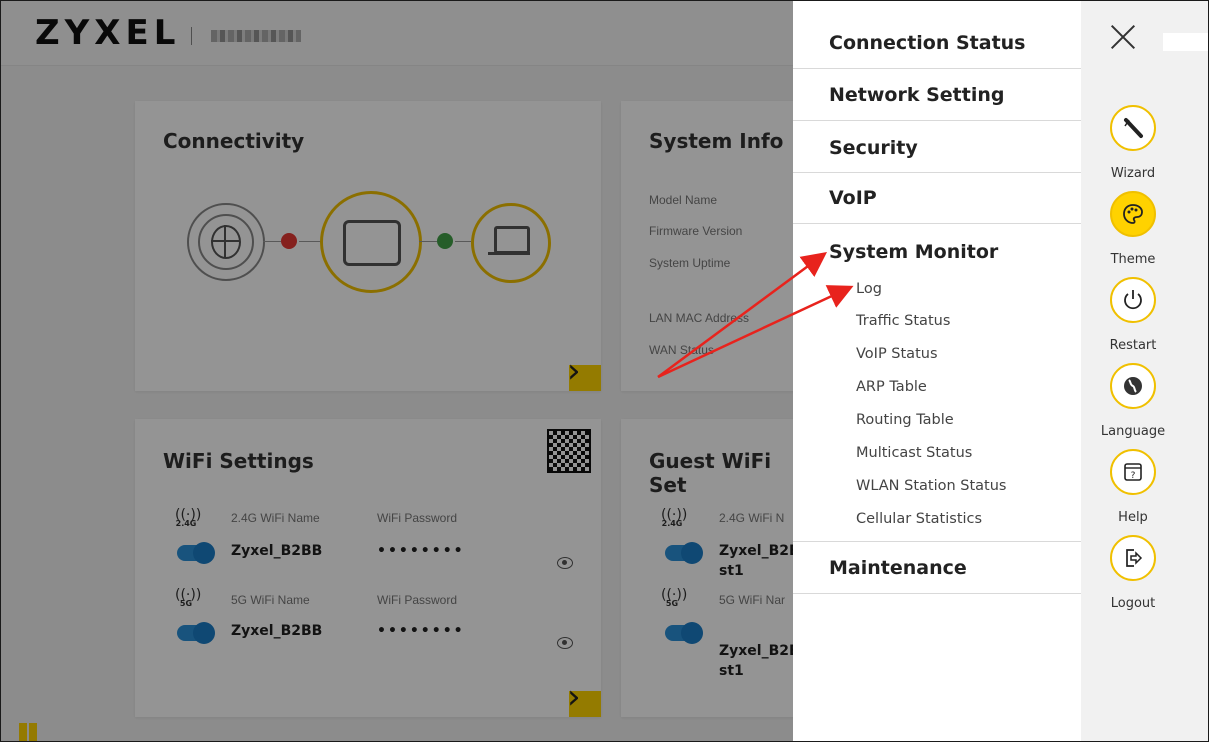  I want to click on annotation-arrow-system-monitor, so click(742, 315).